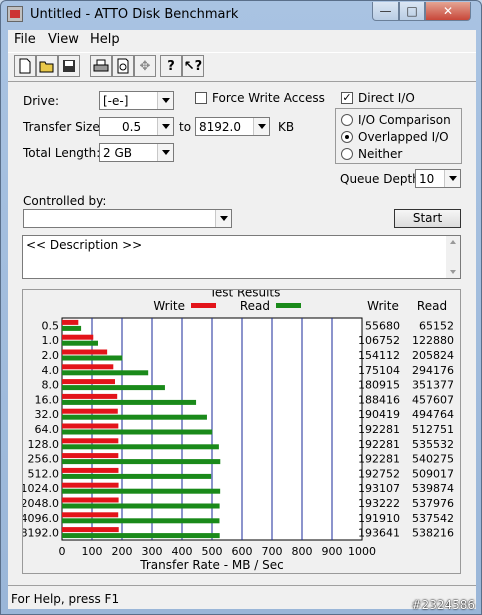 The width and height of the screenshot is (482, 615). Describe the element at coordinates (127, 218) in the screenshot. I see `controlled-by-select` at that location.